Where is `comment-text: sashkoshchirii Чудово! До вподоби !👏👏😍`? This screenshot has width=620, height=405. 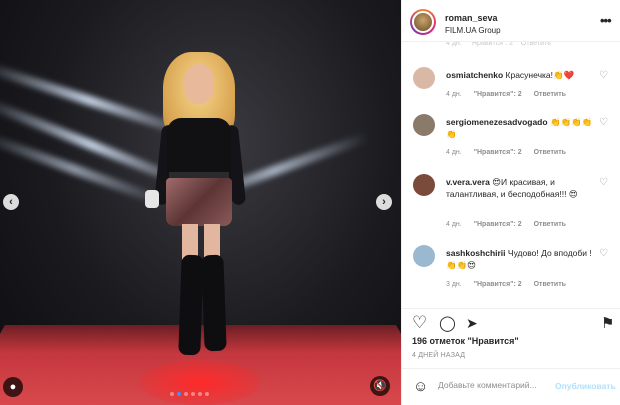 comment-text: sashkoshchirii Чудово! До вподоби !👏👏😍 is located at coordinates (520, 259).